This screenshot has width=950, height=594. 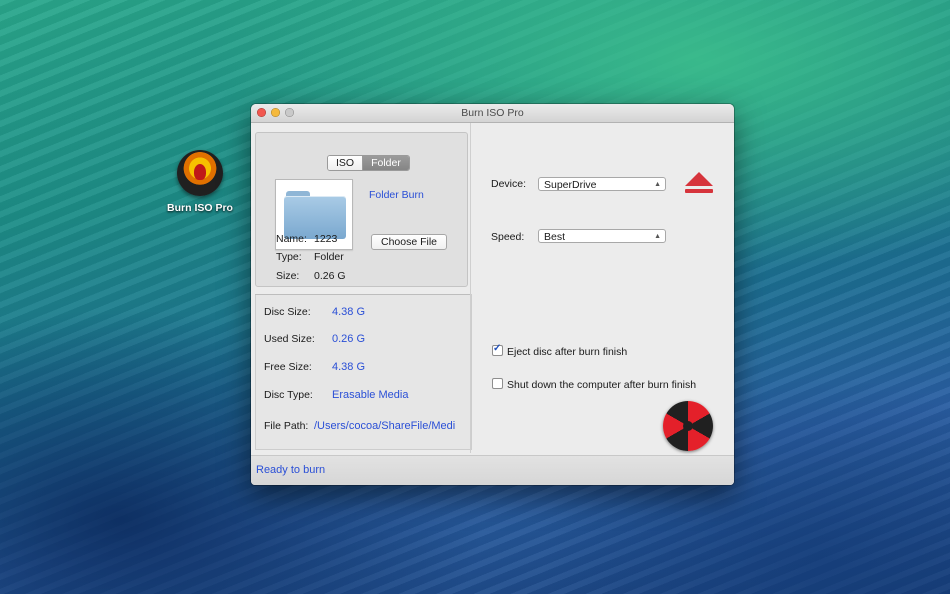 What do you see at coordinates (570, 185) in the screenshot?
I see `device-value: SuperDrive` at bounding box center [570, 185].